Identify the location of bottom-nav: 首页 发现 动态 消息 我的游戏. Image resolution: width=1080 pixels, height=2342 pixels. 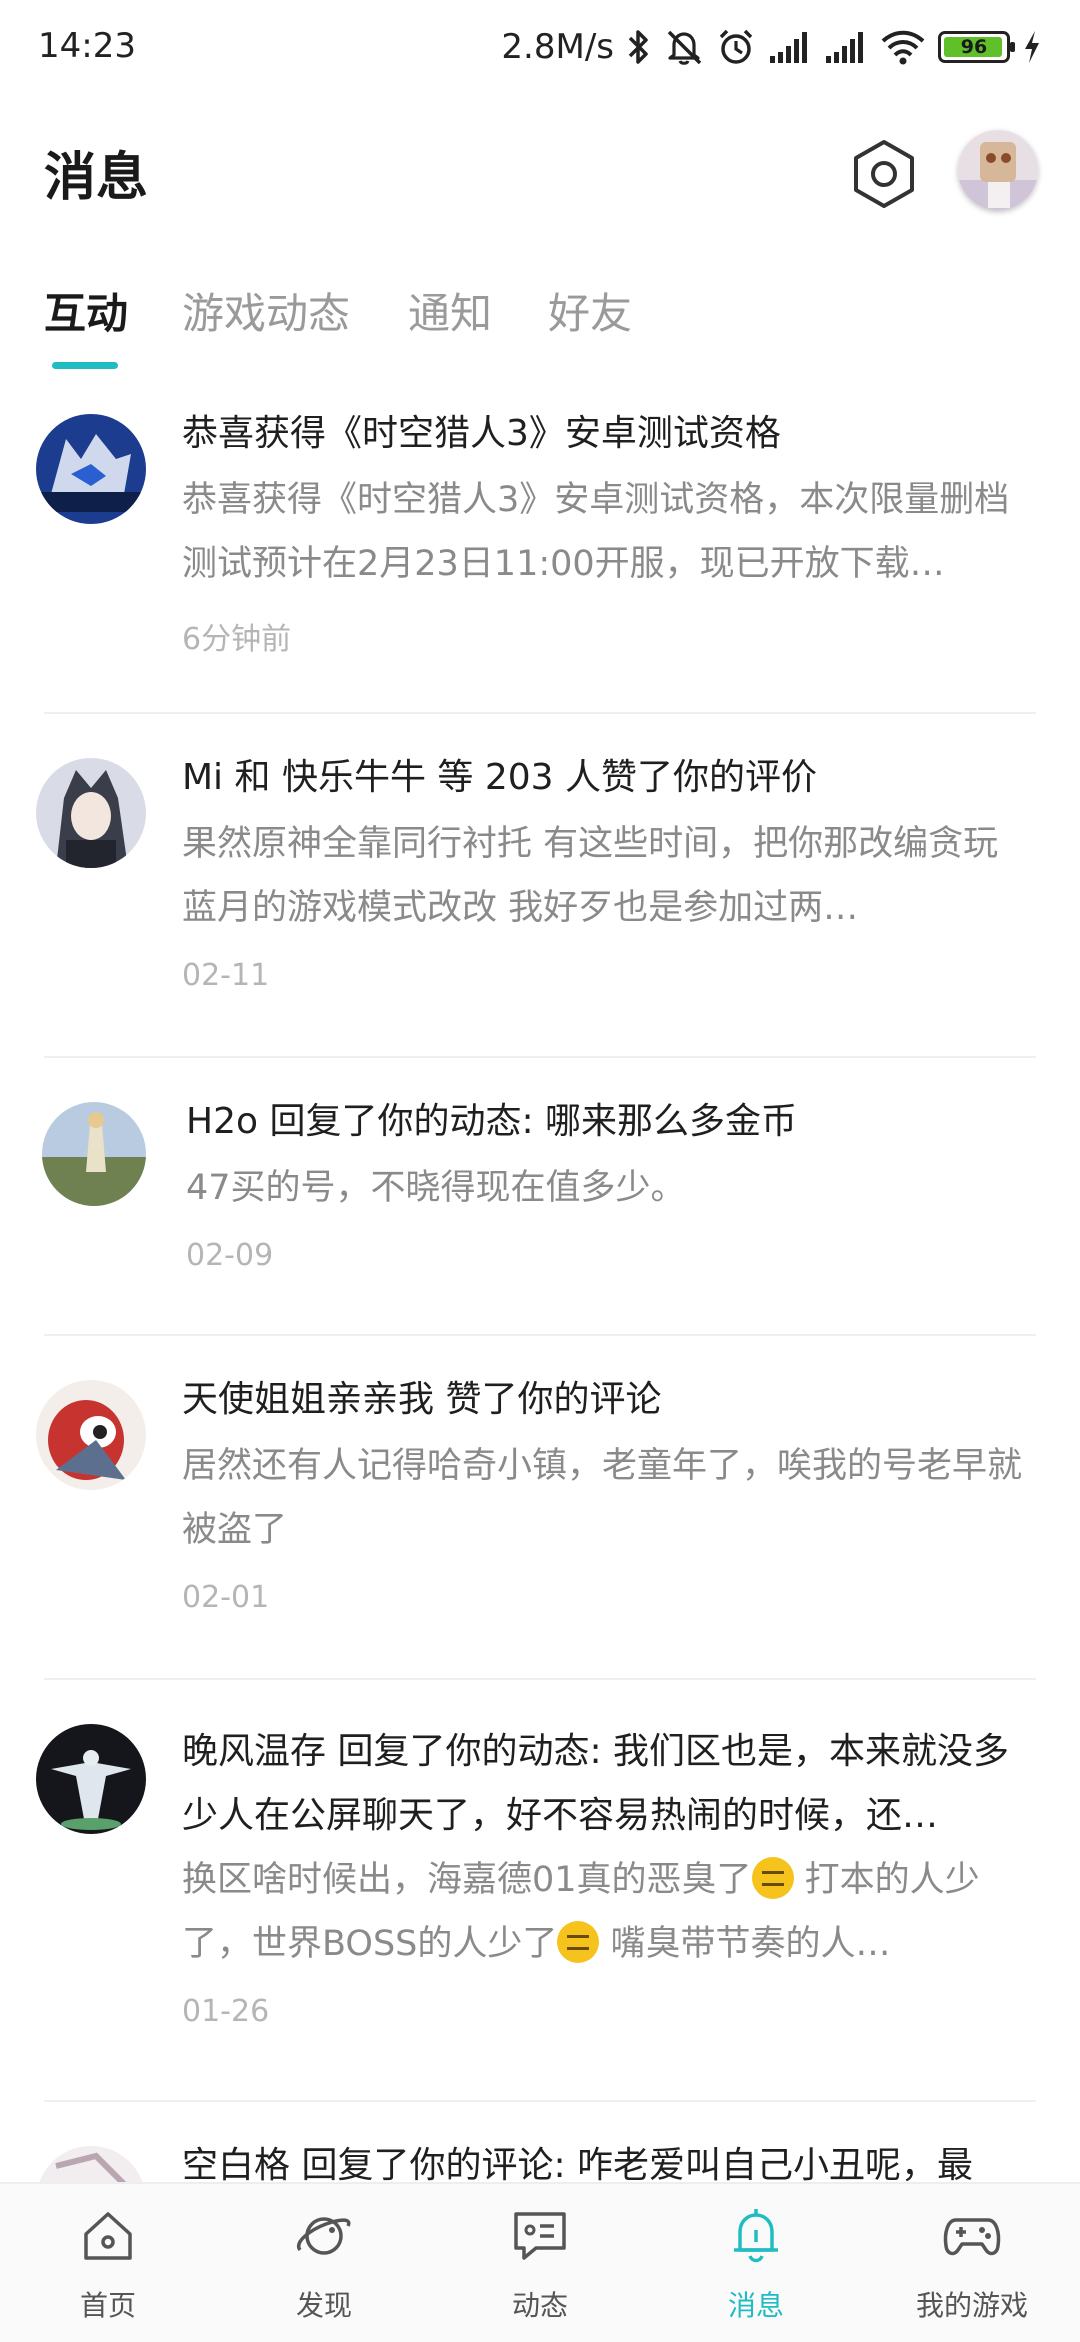
(540, 2262).